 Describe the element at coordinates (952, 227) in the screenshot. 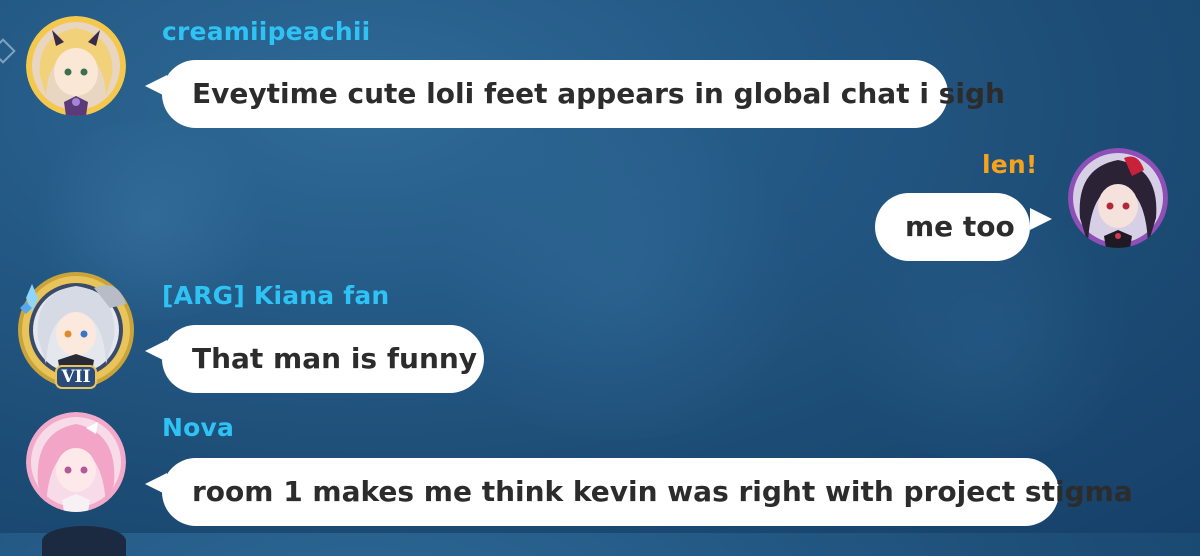

I see `message-bubble: me too` at that location.